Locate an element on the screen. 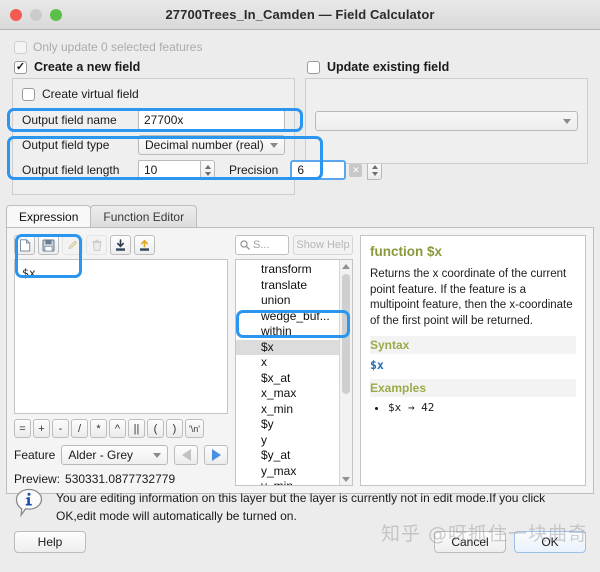 This screenshot has height=572, width=600. create-new-field-row: ✓ Create a new field is located at coordinates (153, 67).